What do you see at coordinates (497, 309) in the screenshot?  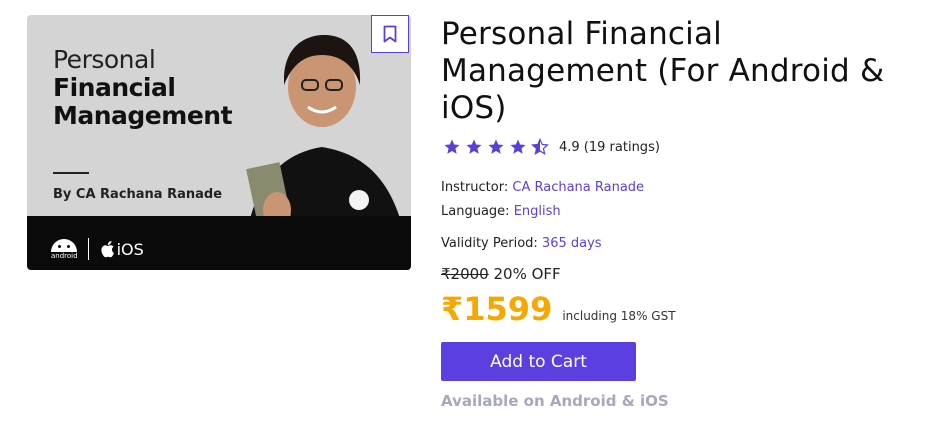 I see `current-price: ₹1599` at bounding box center [497, 309].